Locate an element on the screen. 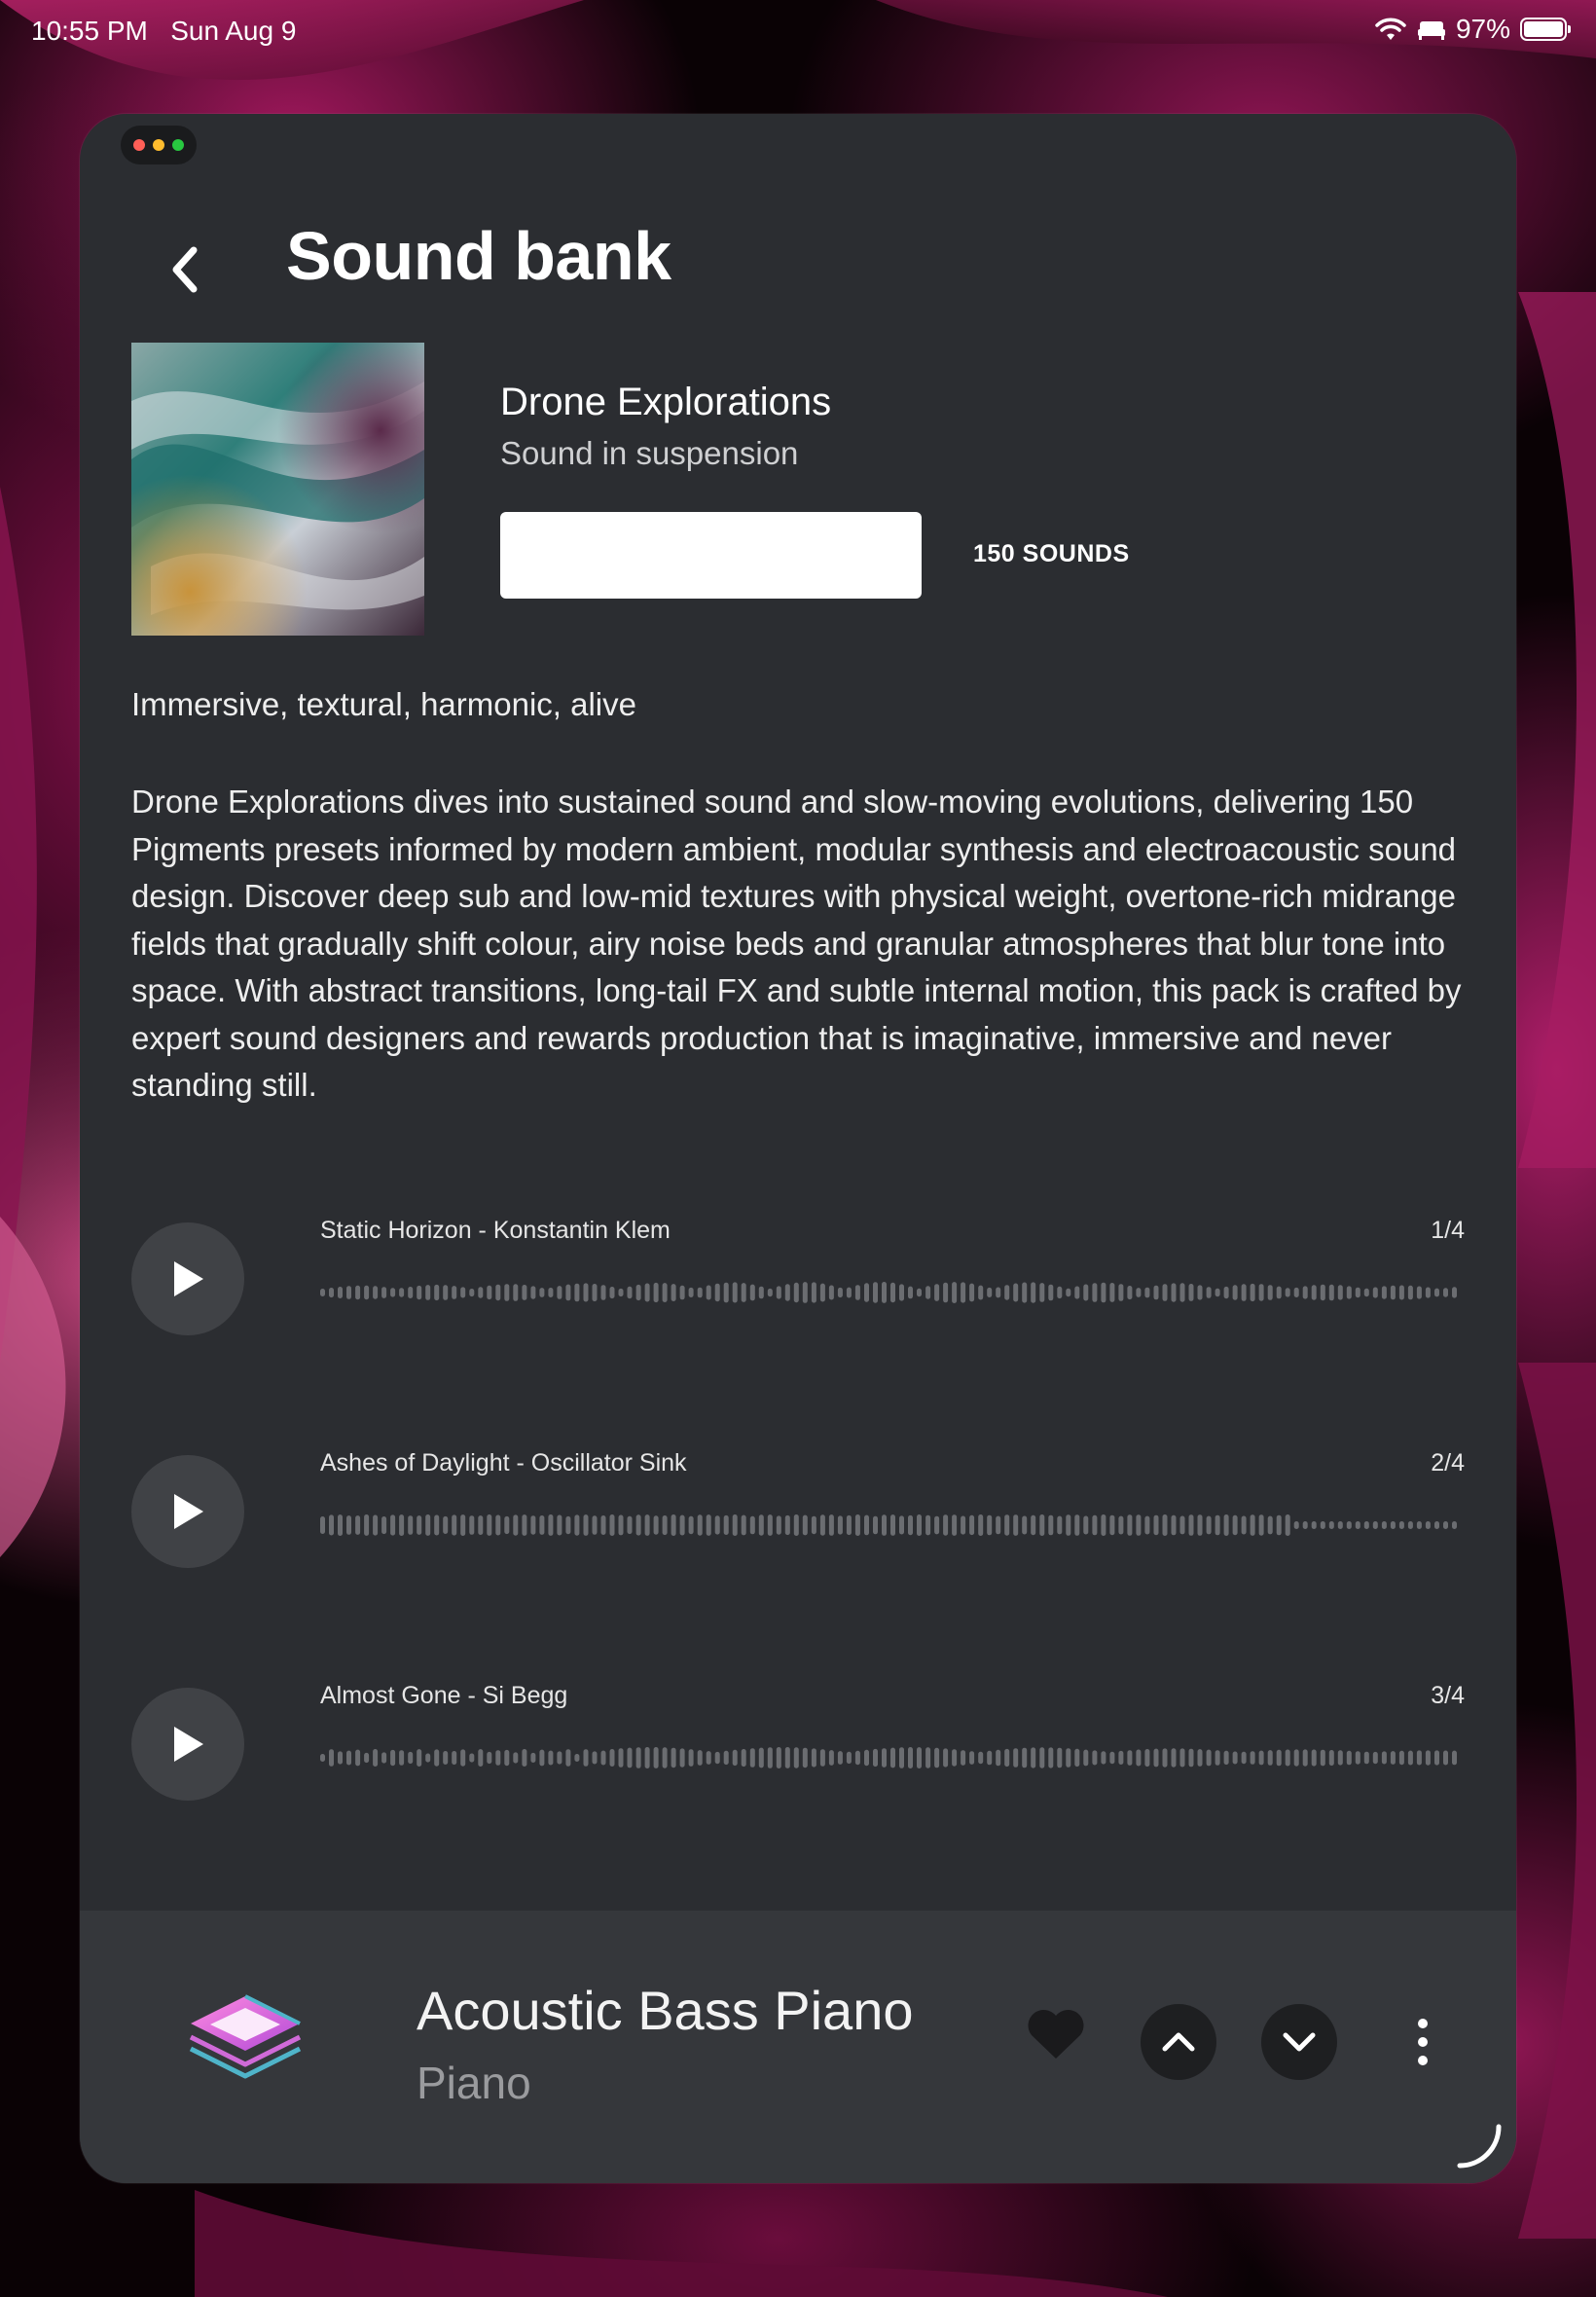 The height and width of the screenshot is (2297, 1596). play-icon is located at coordinates (188, 1744).